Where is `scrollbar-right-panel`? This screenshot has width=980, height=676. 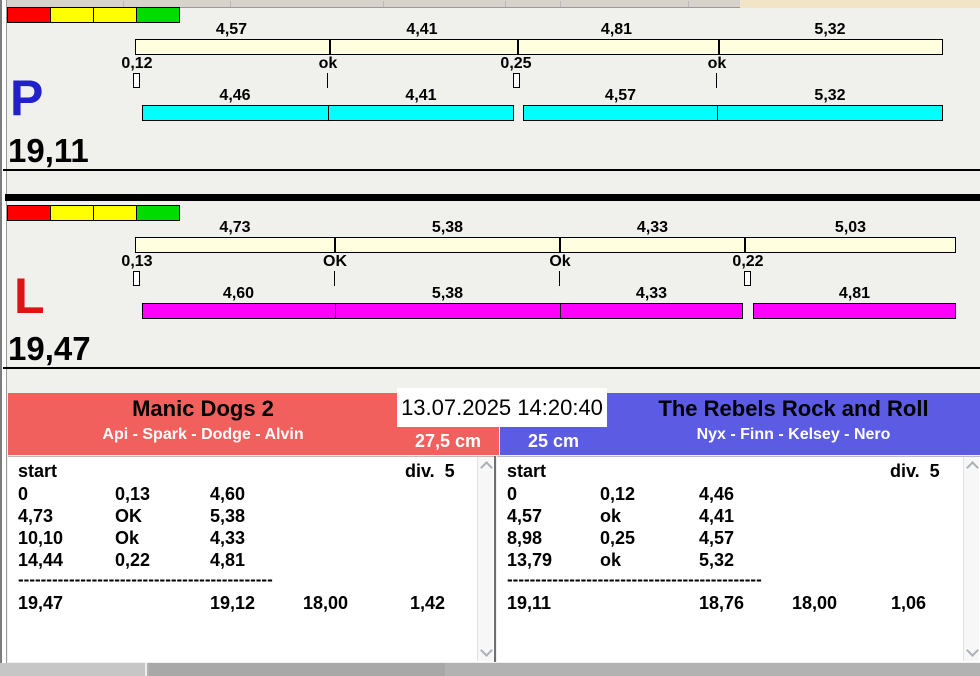
scrollbar-right-panel is located at coordinates (971, 559).